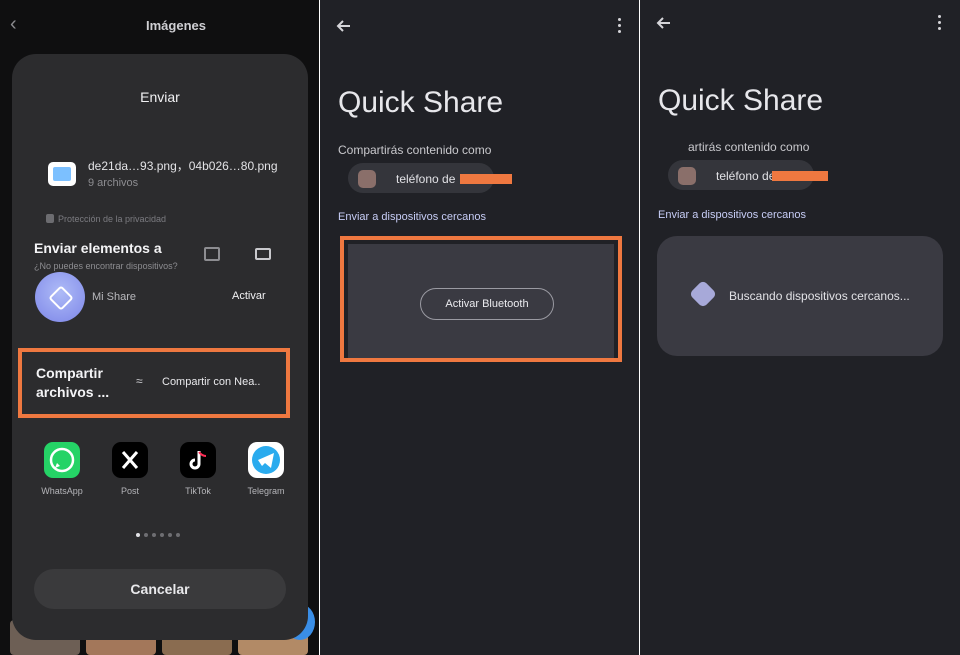 The width and height of the screenshot is (960, 655). I want to click on privacy-label: Protección de la privacidad, so click(106, 219).